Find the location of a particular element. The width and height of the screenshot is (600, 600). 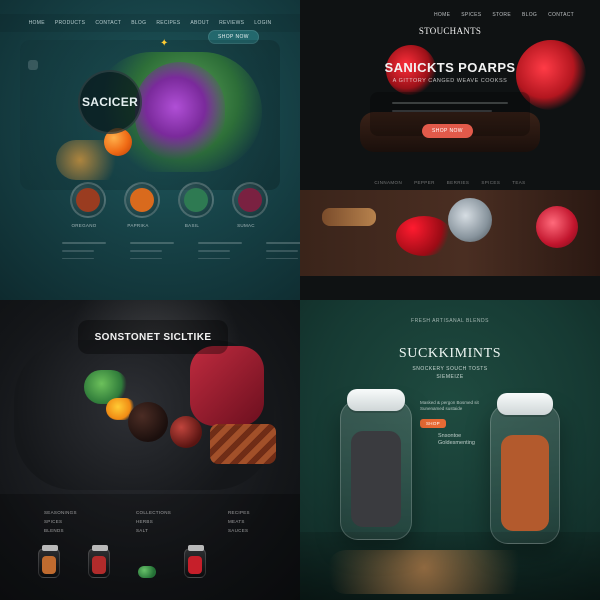

nav-item: SPICES is located at coordinates (471, 15).